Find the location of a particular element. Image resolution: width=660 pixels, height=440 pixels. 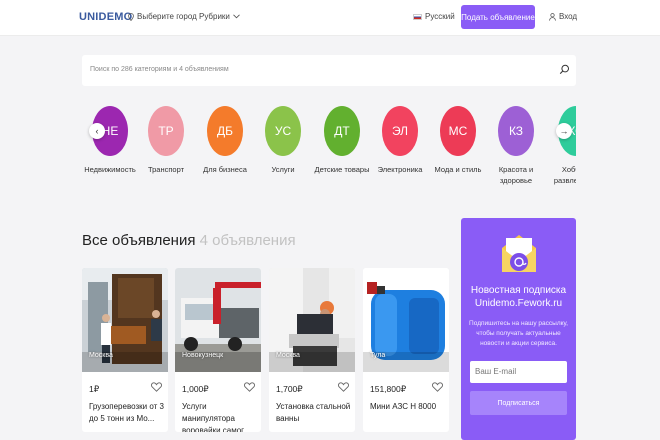

mail-envelope-icon is located at coordinates (519, 253).